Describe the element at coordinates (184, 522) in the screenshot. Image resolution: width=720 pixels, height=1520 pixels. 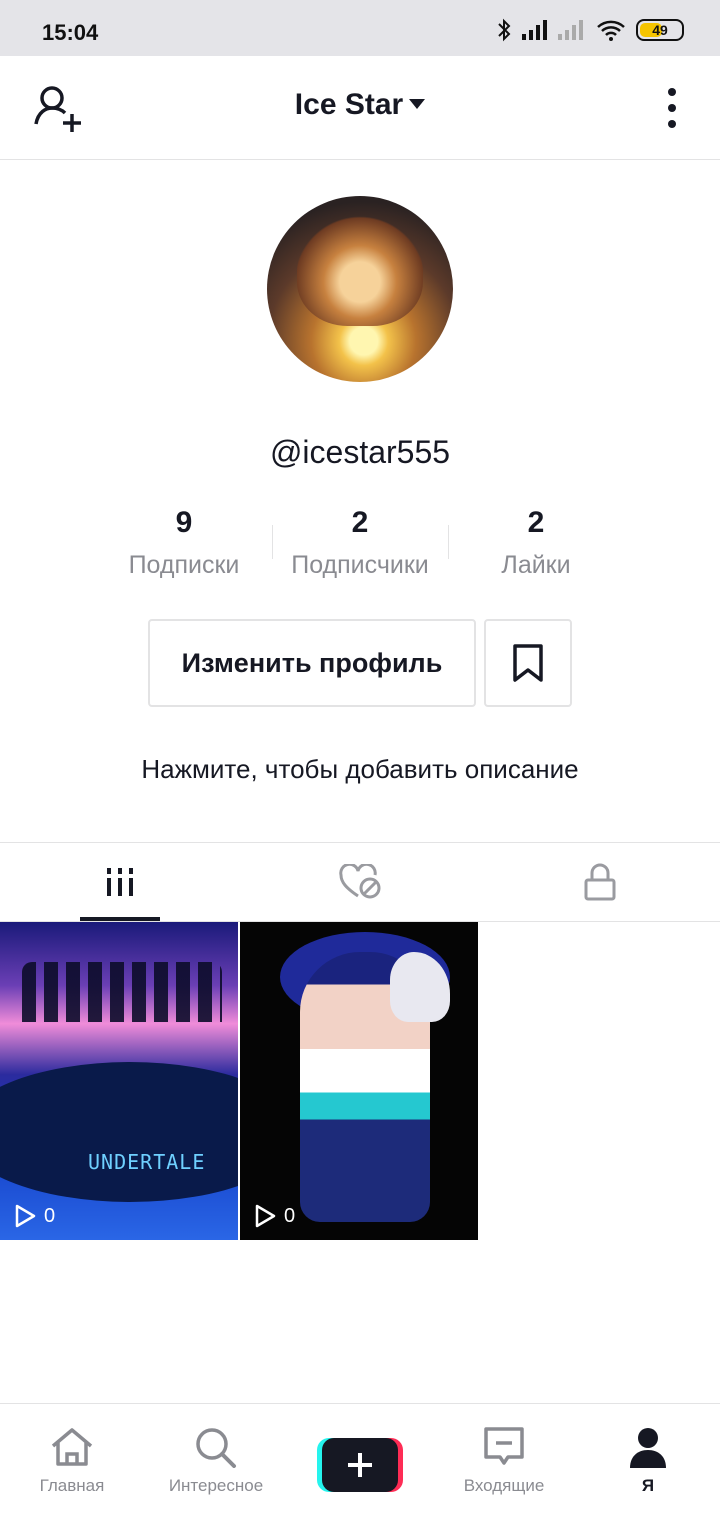
I see `stat-value: 9` at that location.